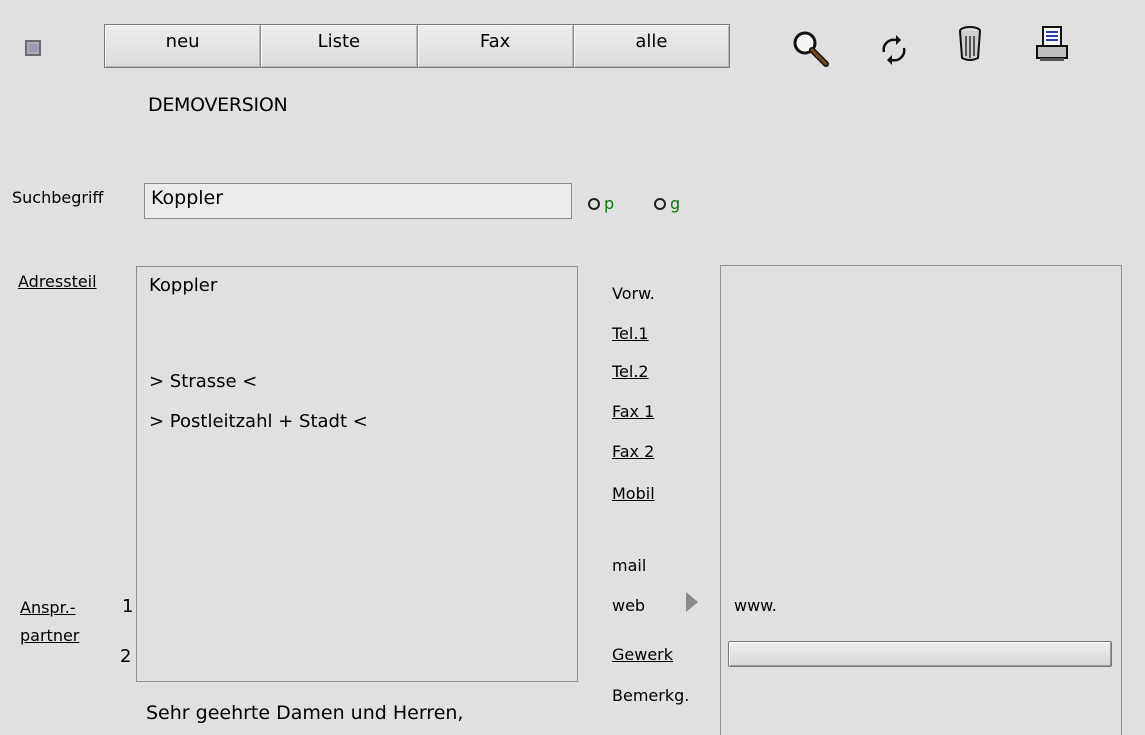 This screenshot has width=1145, height=735. I want to click on contact-person-number-1: 1, so click(127, 606).